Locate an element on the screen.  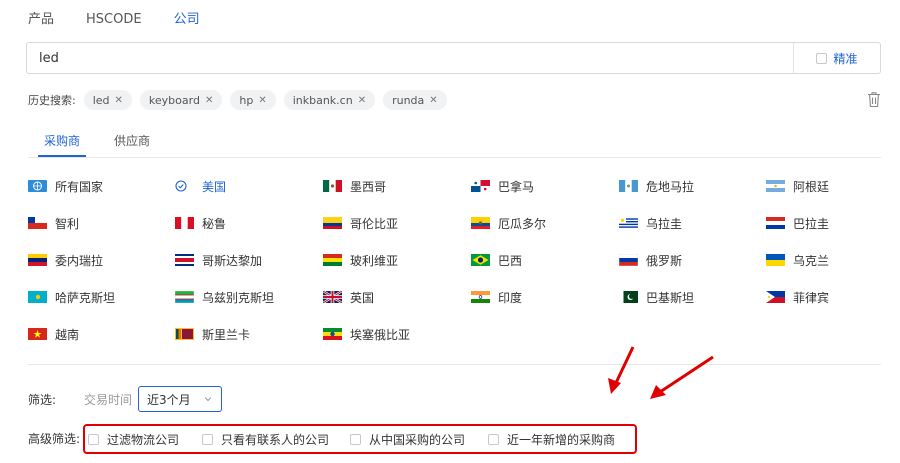
annotation-arrows is located at coordinates (661, 372).